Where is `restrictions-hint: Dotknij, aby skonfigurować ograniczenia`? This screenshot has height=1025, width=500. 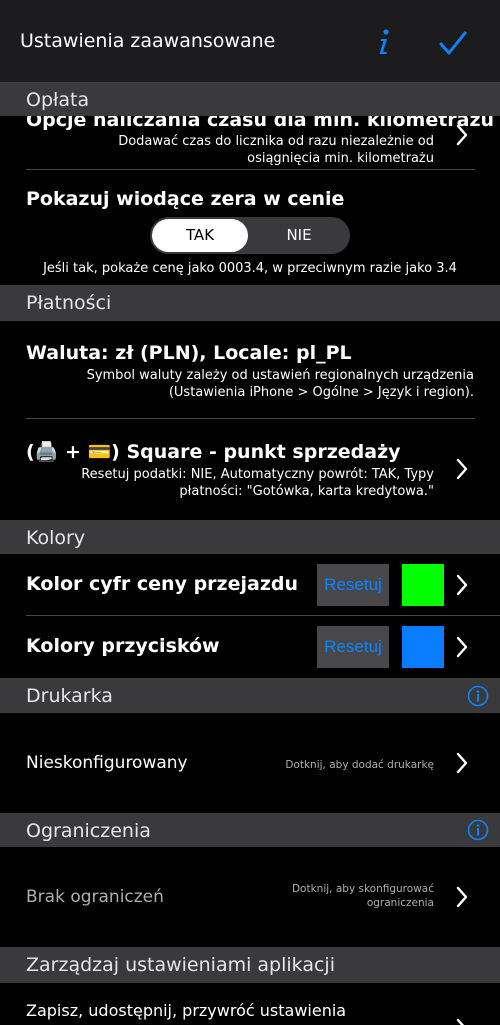 restrictions-hint: Dotknij, aby skonfigurować ograniczenia is located at coordinates (334, 896).